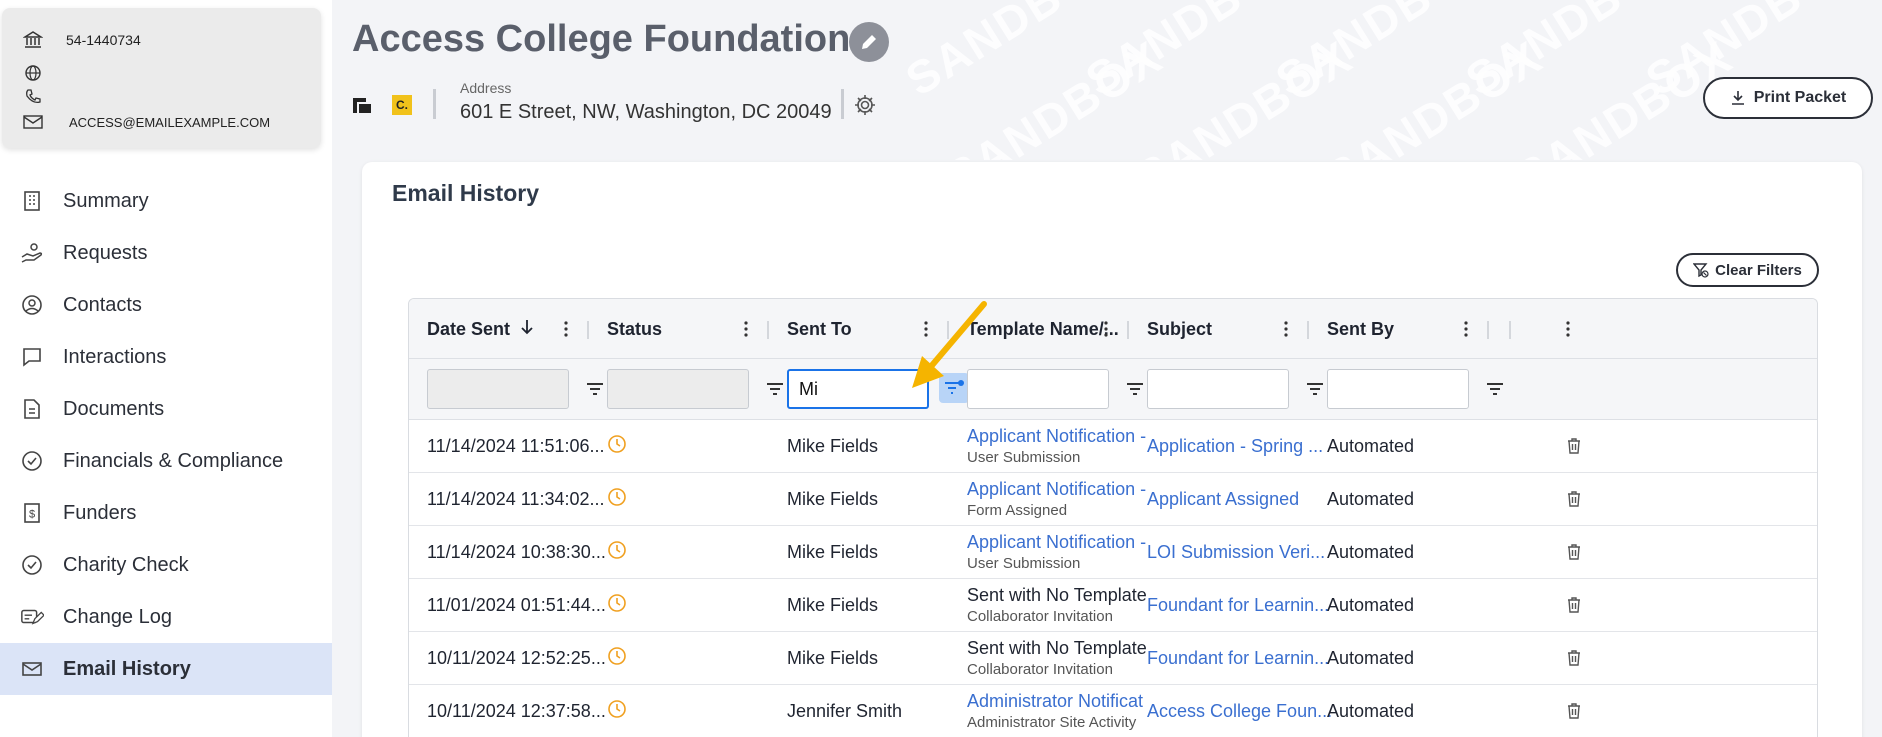  What do you see at coordinates (166, 409) in the screenshot?
I see `sidebar-item-documents: Documents` at bounding box center [166, 409].